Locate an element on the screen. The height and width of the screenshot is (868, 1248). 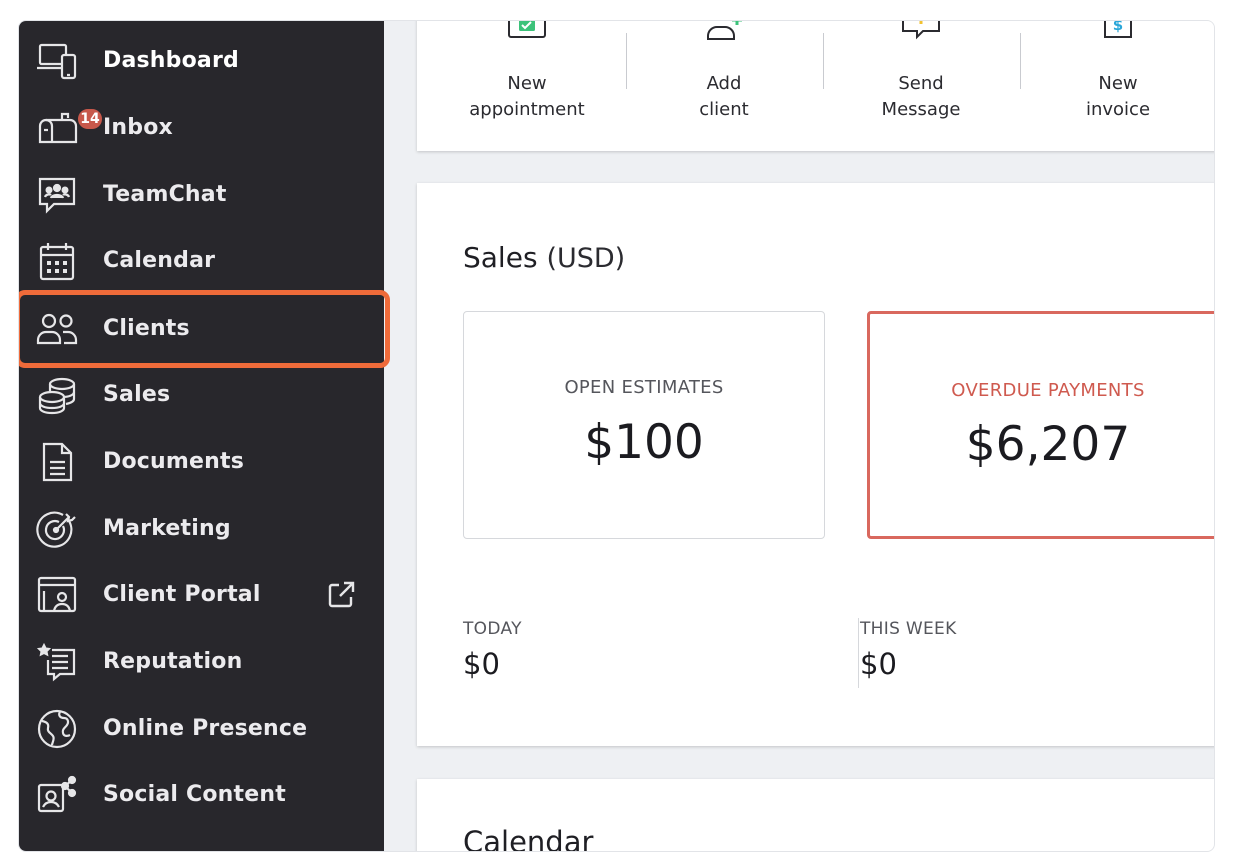
stat-value: $6,207 is located at coordinates (1048, 444).